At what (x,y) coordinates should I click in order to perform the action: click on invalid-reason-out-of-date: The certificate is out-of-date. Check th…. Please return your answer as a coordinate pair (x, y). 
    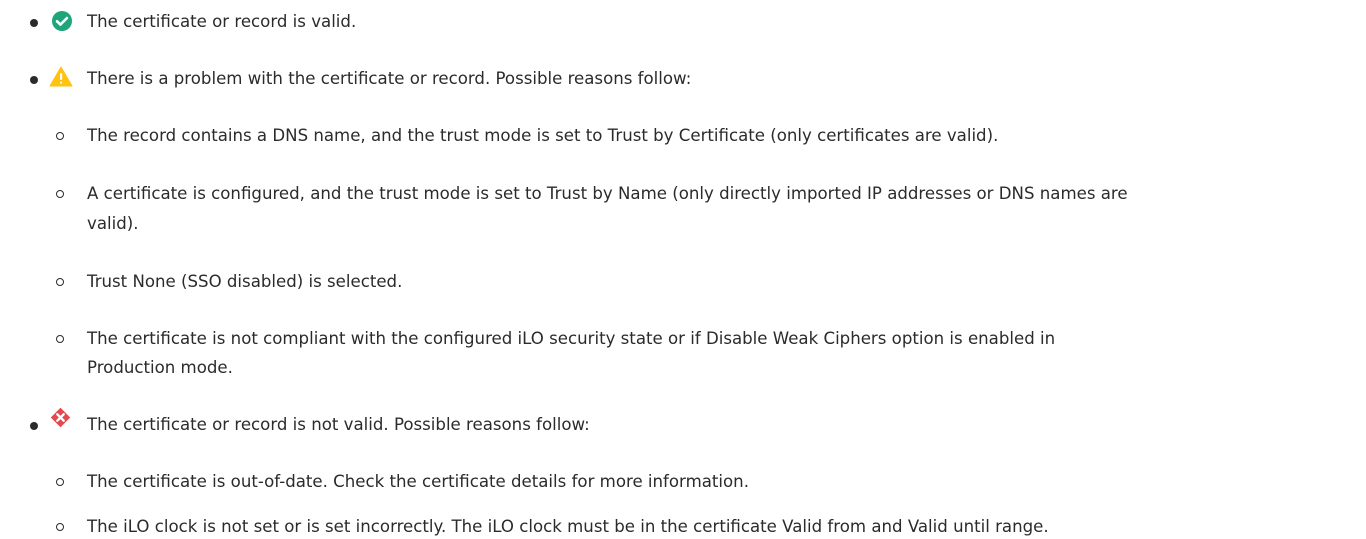
    Looking at the image, I should click on (418, 481).